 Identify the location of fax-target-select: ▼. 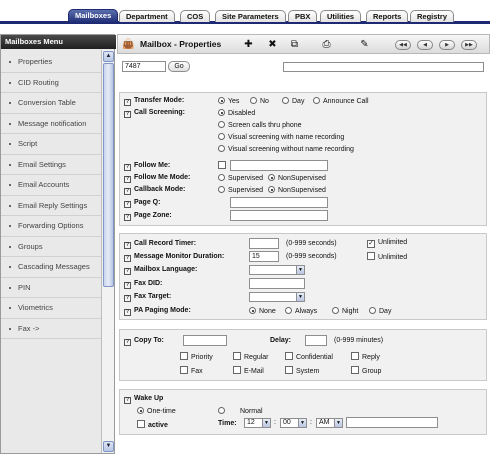
(277, 297).